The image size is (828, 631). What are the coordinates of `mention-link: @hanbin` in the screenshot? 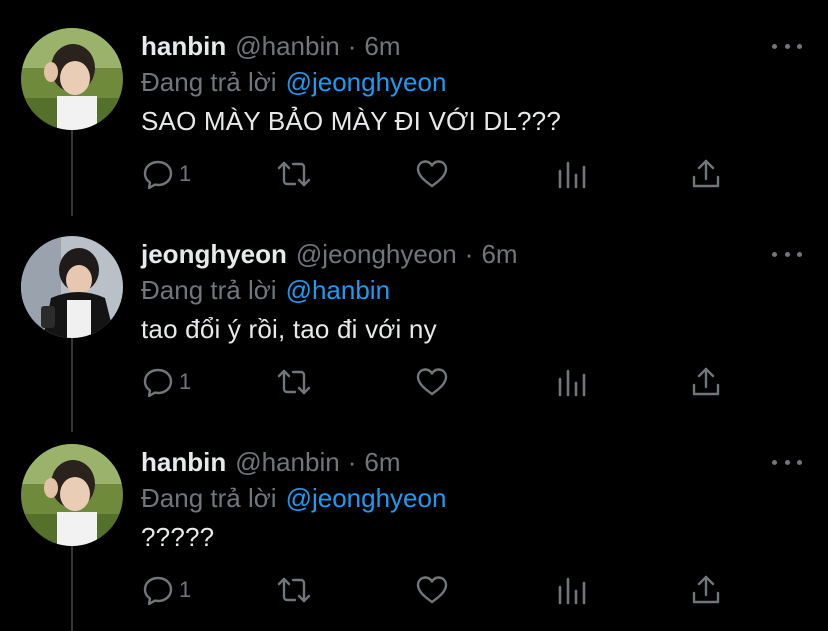 It's located at (338, 290).